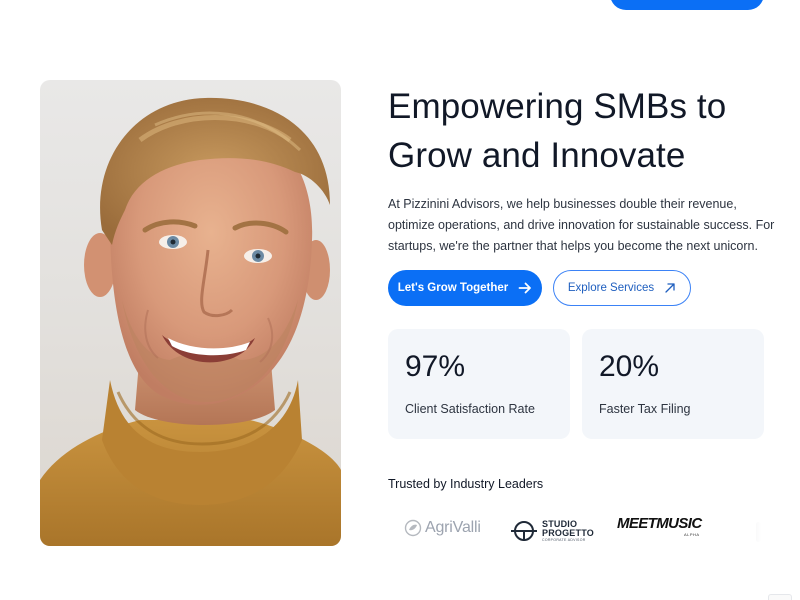 The width and height of the screenshot is (800, 600). I want to click on agrivalli-mark-icon, so click(413, 528).